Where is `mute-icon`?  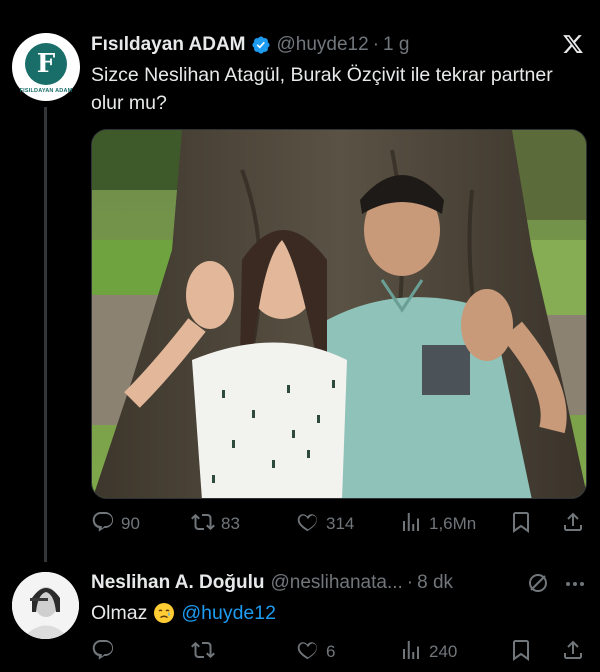 mute-icon is located at coordinates (538, 583).